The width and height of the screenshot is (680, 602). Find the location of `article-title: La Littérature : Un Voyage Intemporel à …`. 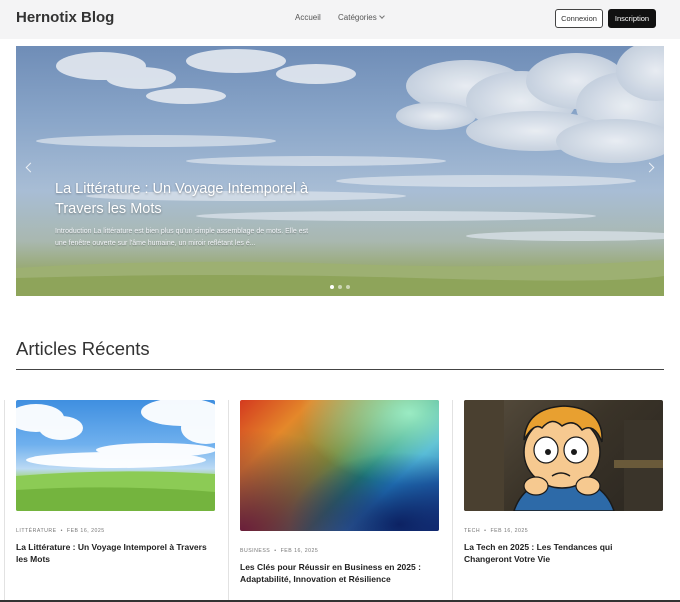

article-title: La Littérature : Un Voyage Intemporel à … is located at coordinates (113, 553).